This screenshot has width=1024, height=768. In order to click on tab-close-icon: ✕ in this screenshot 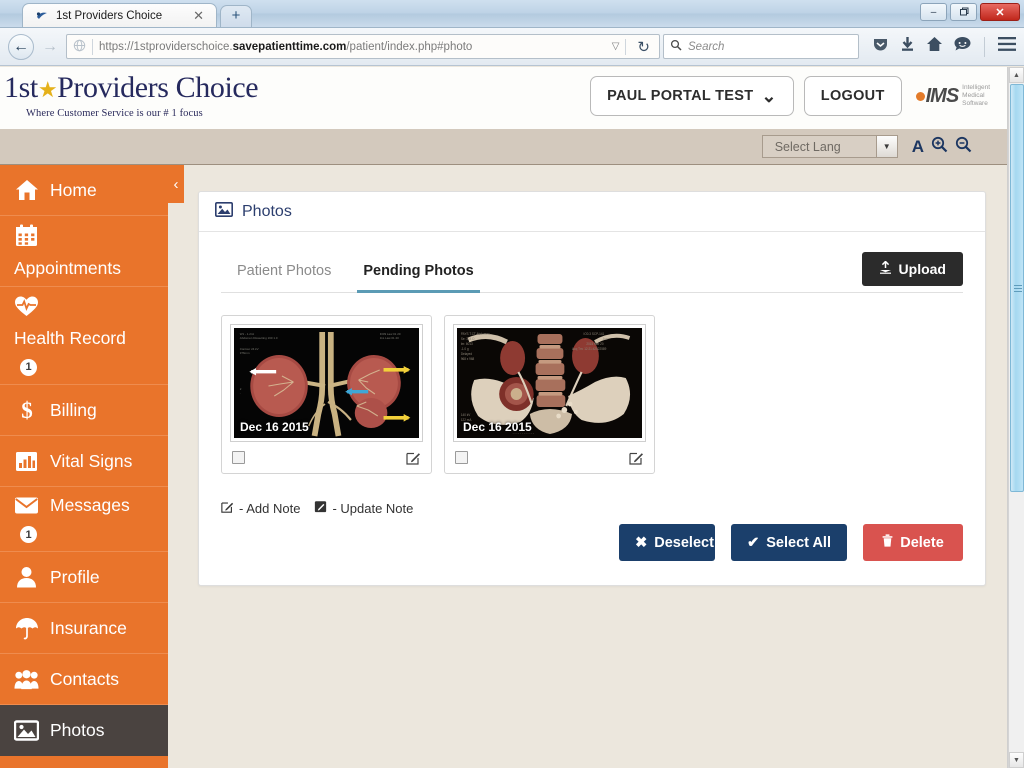, I will do `click(198, 15)`.